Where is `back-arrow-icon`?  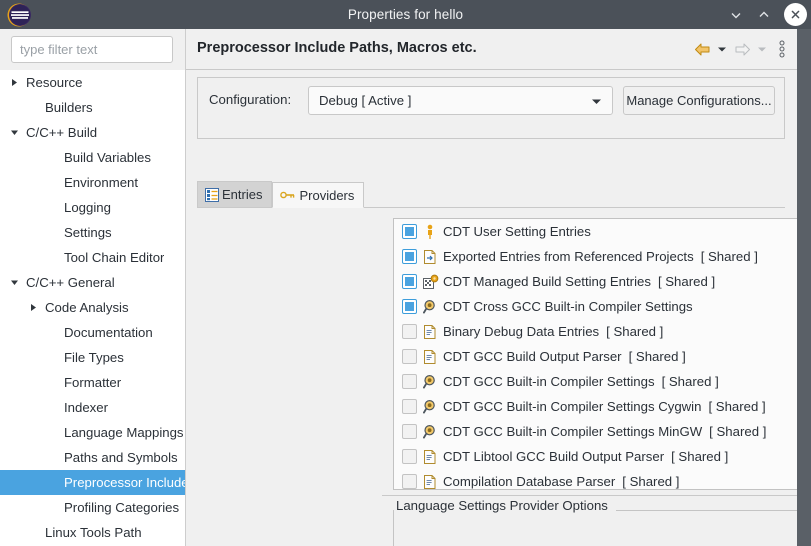 back-arrow-icon is located at coordinates (702, 49).